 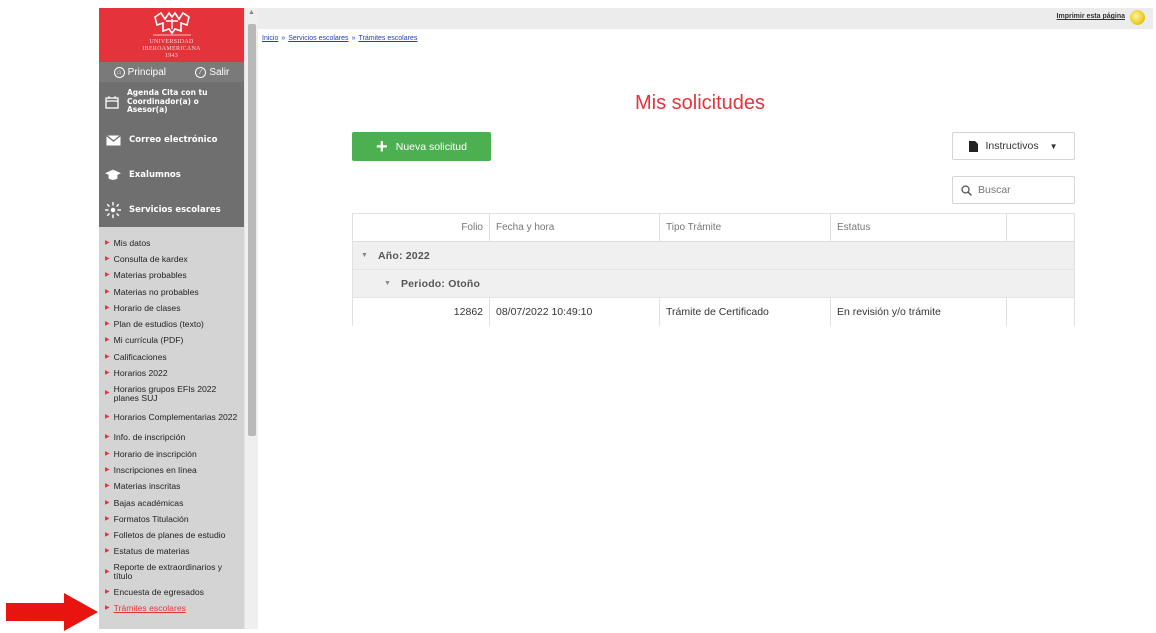 I want to click on sidebar-subitem-label: Trámites escolares, so click(x=149, y=607).